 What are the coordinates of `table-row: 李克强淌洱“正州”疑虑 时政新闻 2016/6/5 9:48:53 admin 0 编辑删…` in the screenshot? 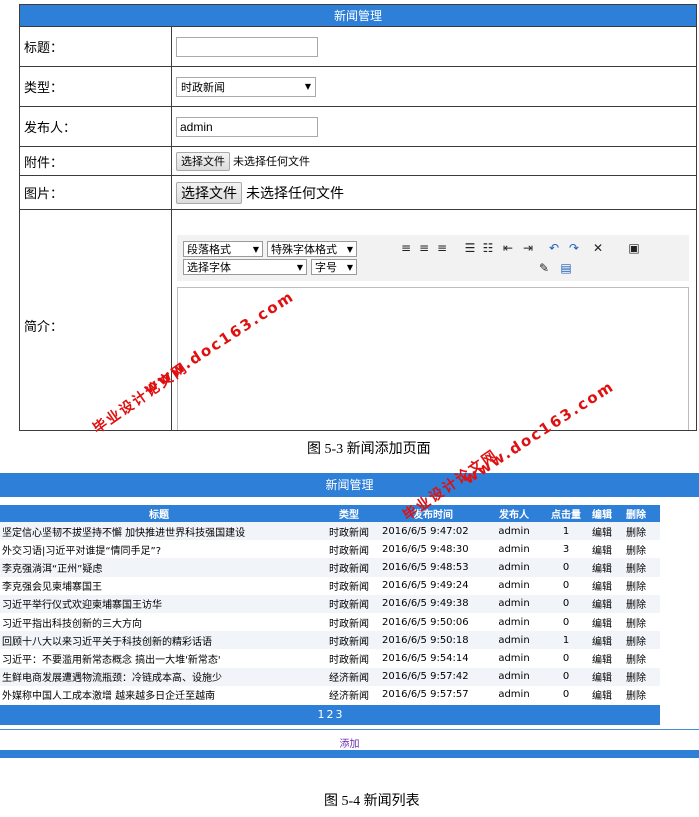 It's located at (330, 567).